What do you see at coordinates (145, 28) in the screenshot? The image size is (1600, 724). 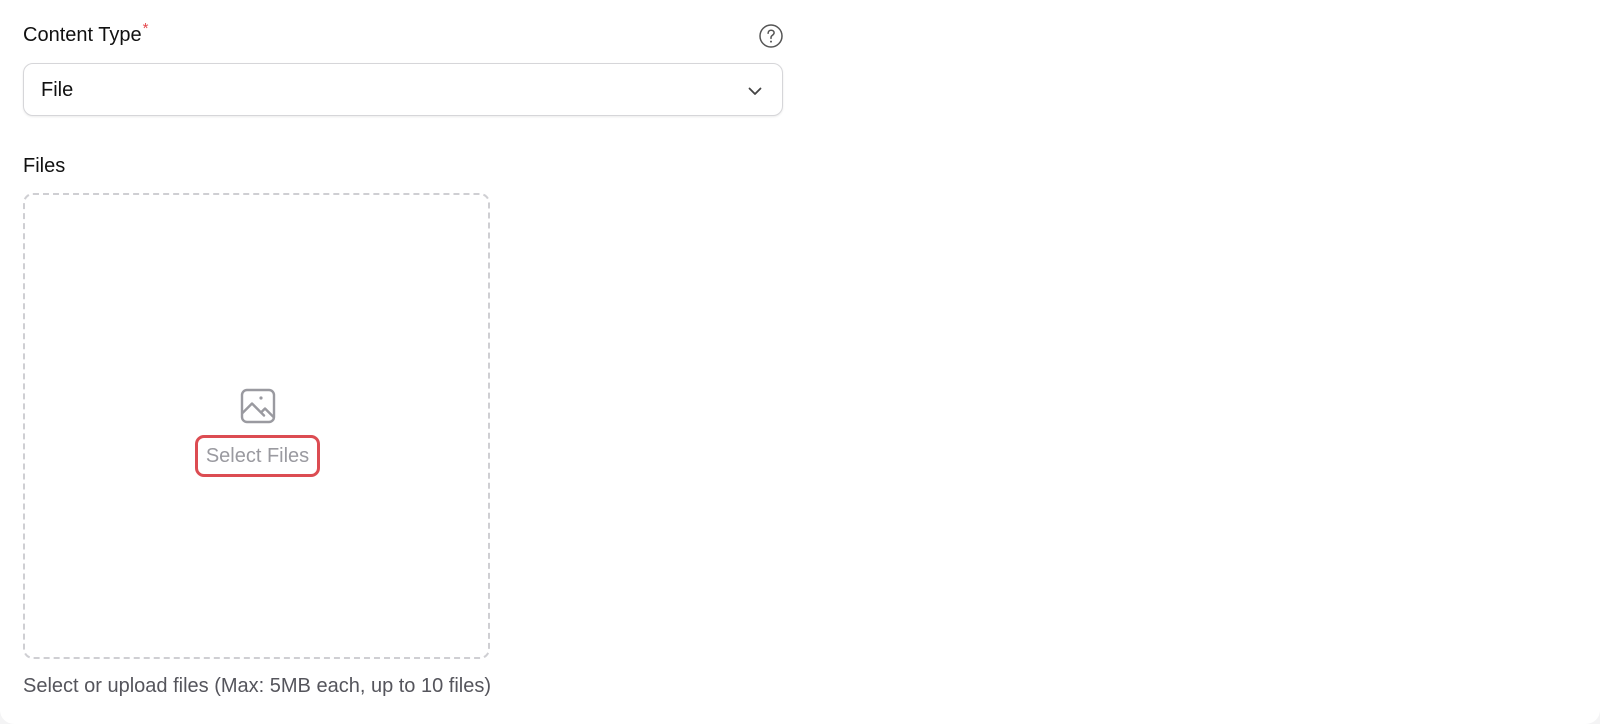 I see `required-star: *` at bounding box center [145, 28].